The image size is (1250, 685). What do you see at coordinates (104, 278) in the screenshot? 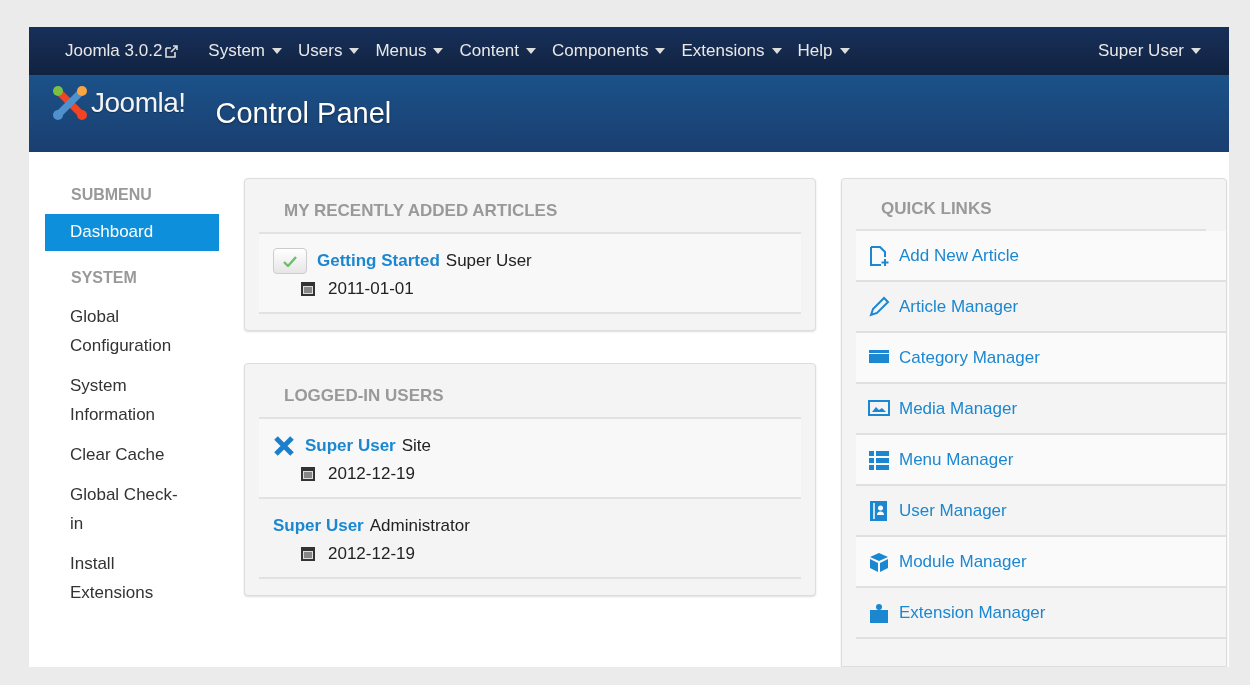
I see `sidebar-heading: SYSTEM` at bounding box center [104, 278].